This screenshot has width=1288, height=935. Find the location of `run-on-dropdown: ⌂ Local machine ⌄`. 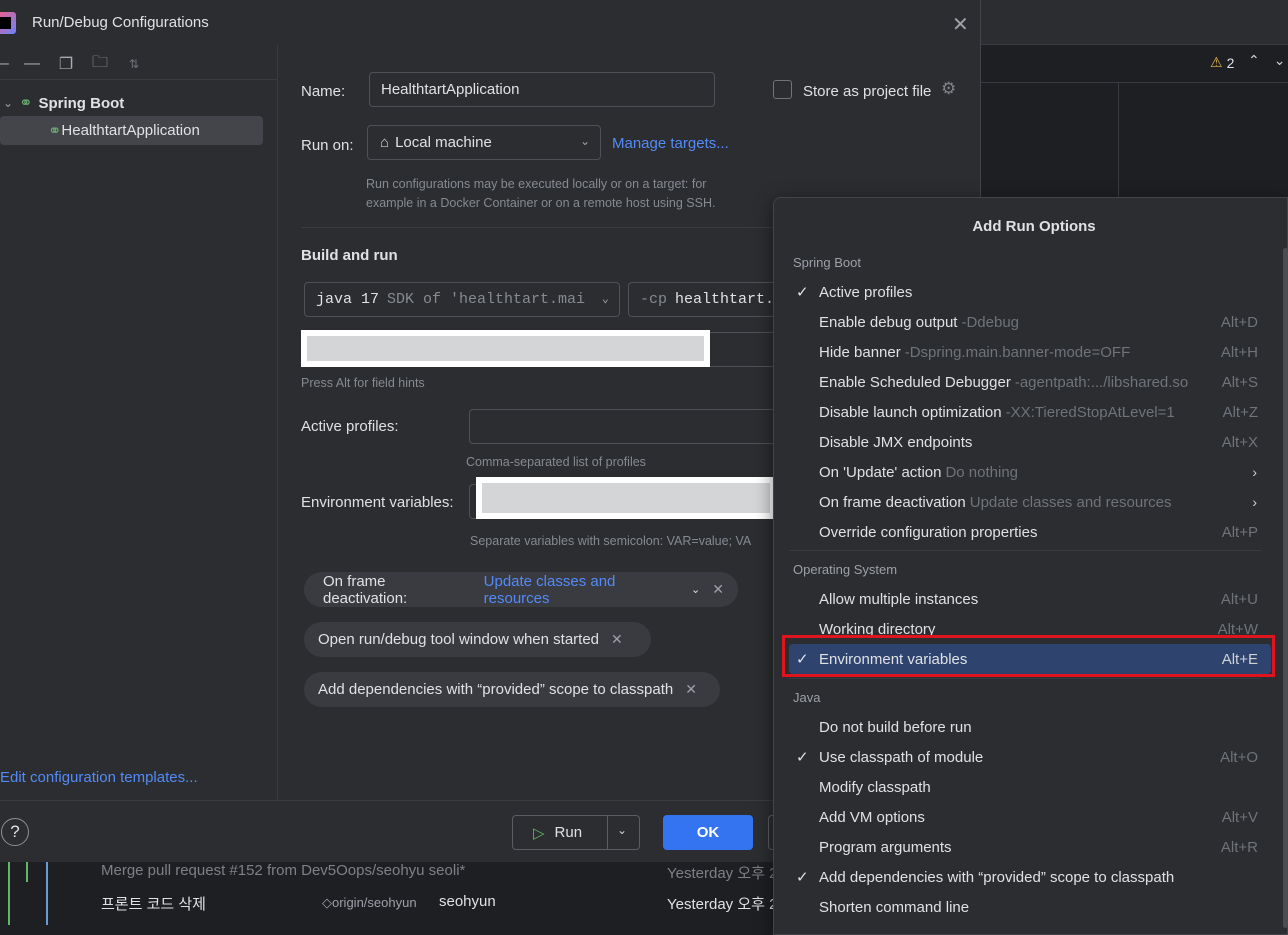

run-on-dropdown: ⌂ Local machine ⌄ is located at coordinates (484, 142).